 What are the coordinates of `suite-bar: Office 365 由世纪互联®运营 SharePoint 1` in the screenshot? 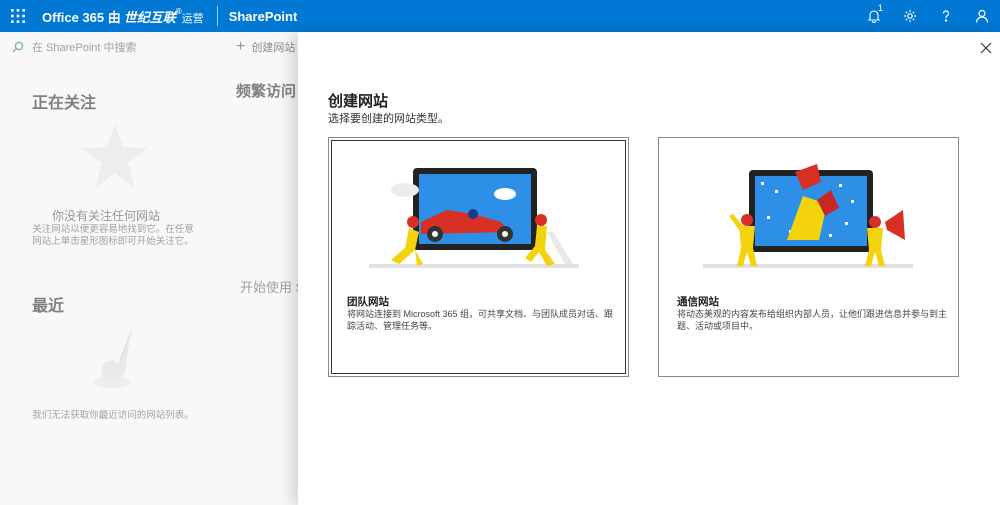 It's located at (500, 16).